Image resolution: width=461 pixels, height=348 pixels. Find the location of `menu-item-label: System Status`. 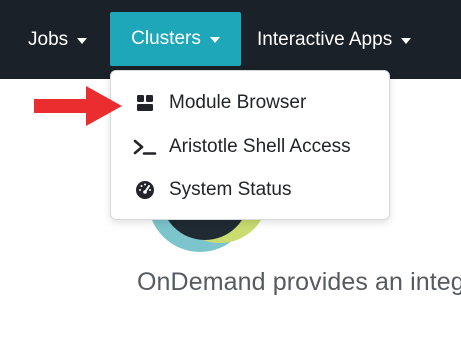

menu-item-label: System Status is located at coordinates (230, 189).